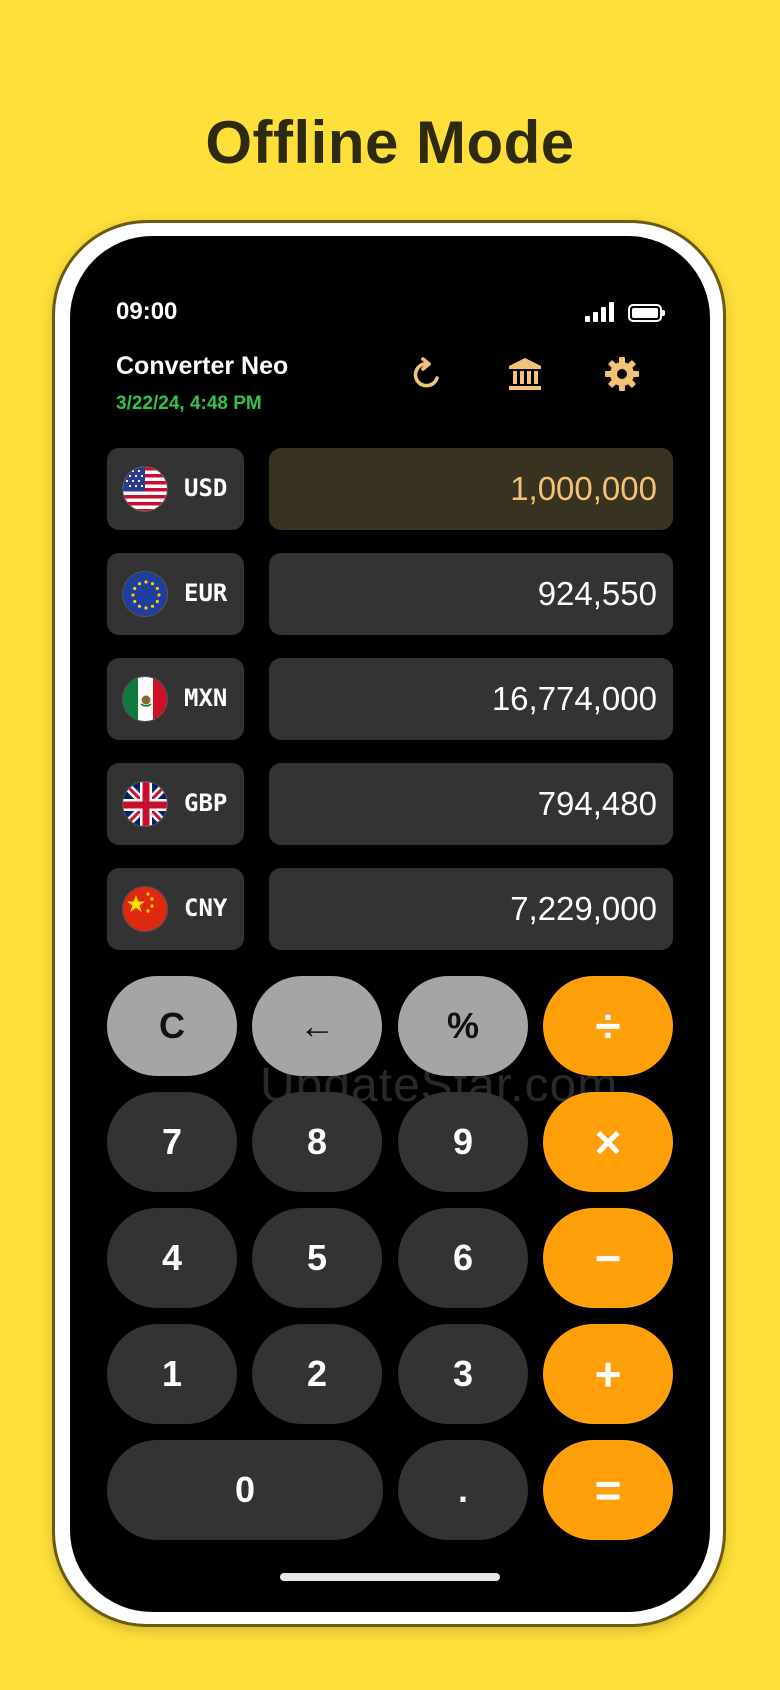  Describe the element at coordinates (463, 1258) in the screenshot. I see `key-6: 6` at that location.